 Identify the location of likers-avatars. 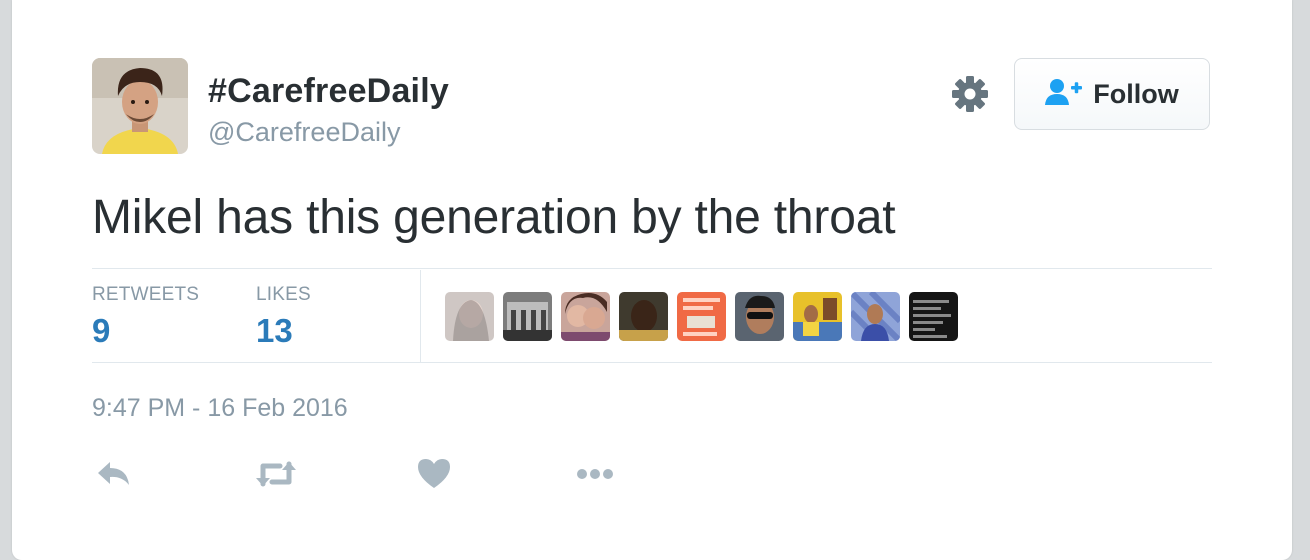
(701, 316).